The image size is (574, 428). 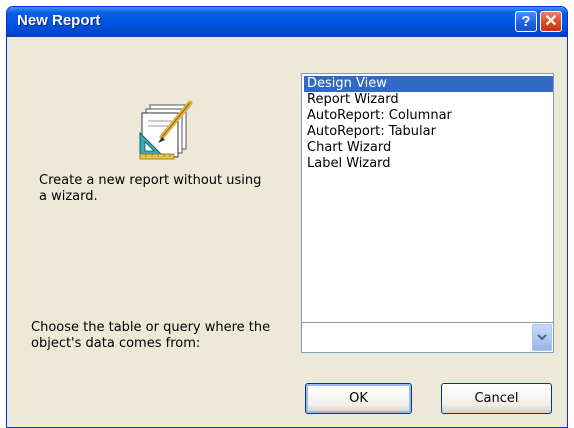 What do you see at coordinates (428, 132) in the screenshot?
I see `report-type-autoreport-tabular: AutoReport: Tabular` at bounding box center [428, 132].